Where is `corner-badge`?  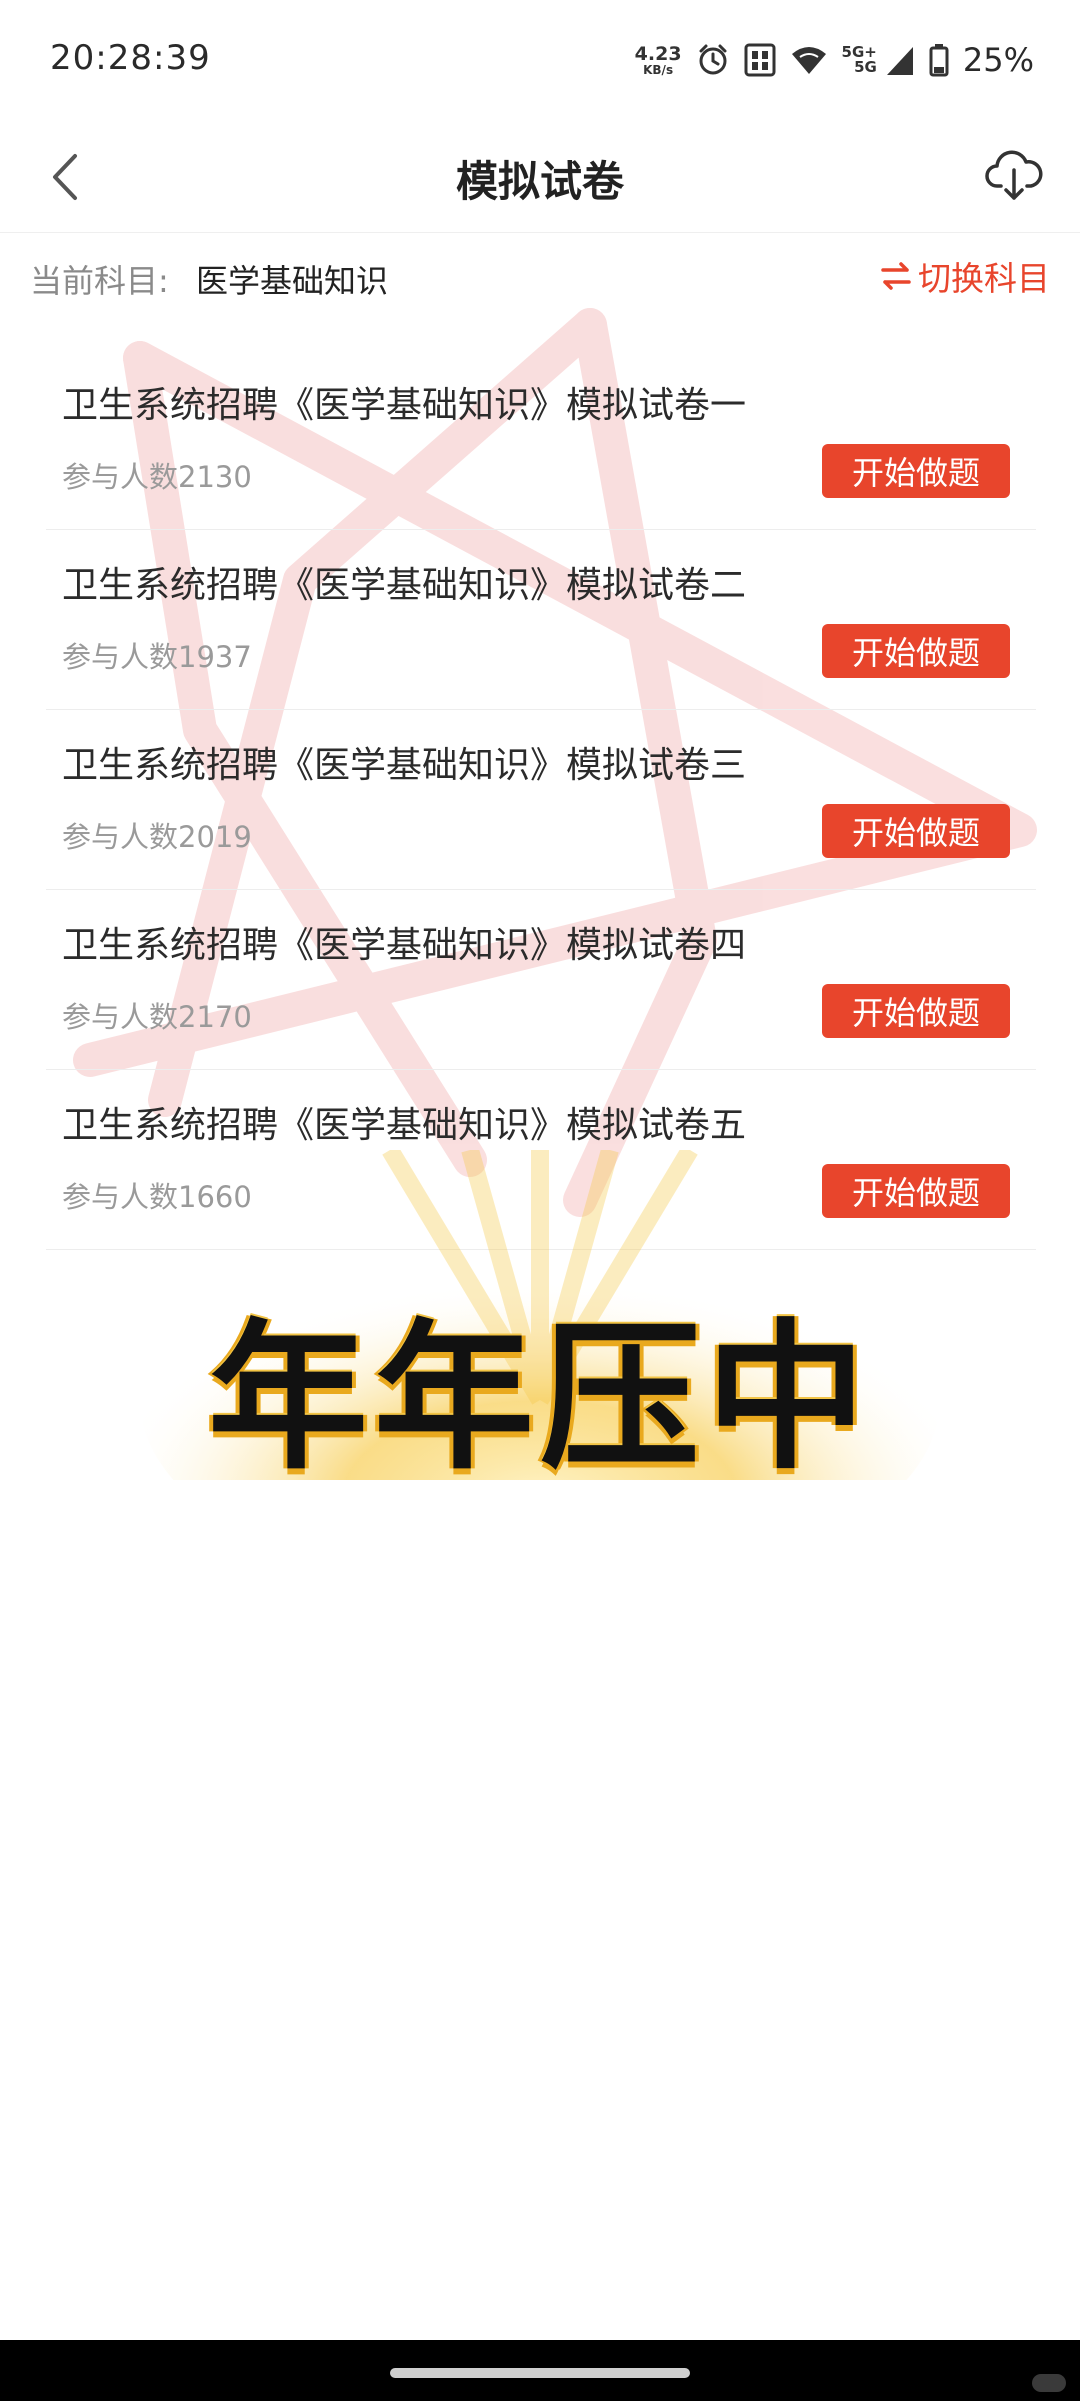 corner-badge is located at coordinates (1049, 2383).